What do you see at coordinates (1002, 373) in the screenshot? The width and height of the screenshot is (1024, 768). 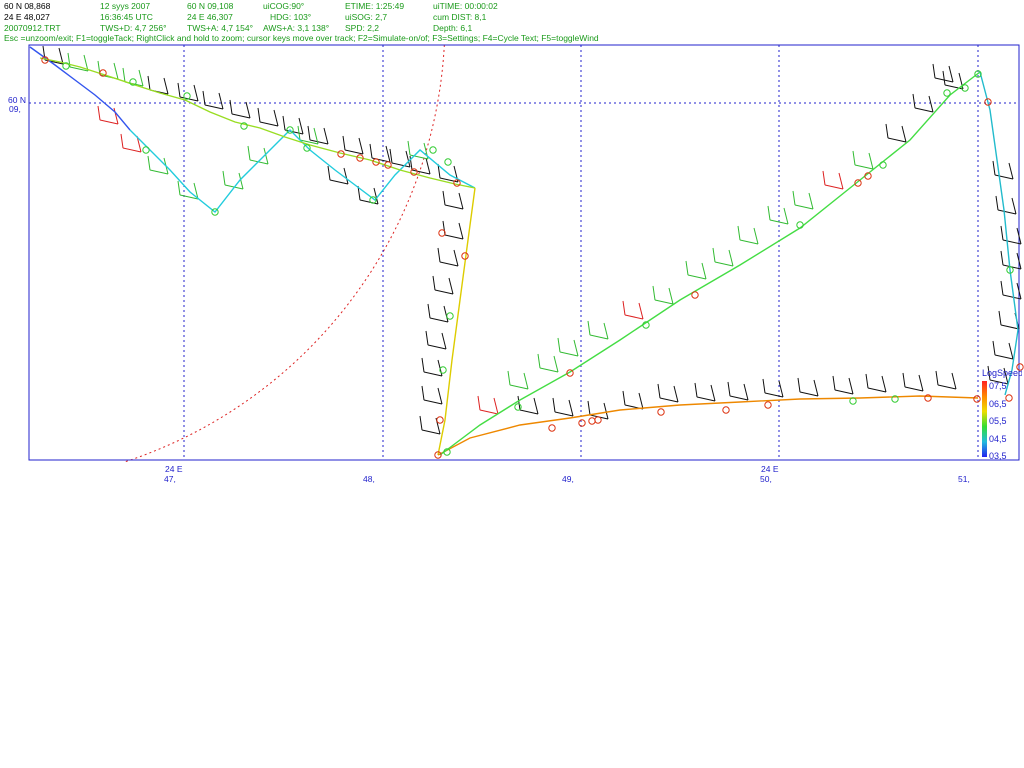 I see `legend-title: LogSpeed` at bounding box center [1002, 373].